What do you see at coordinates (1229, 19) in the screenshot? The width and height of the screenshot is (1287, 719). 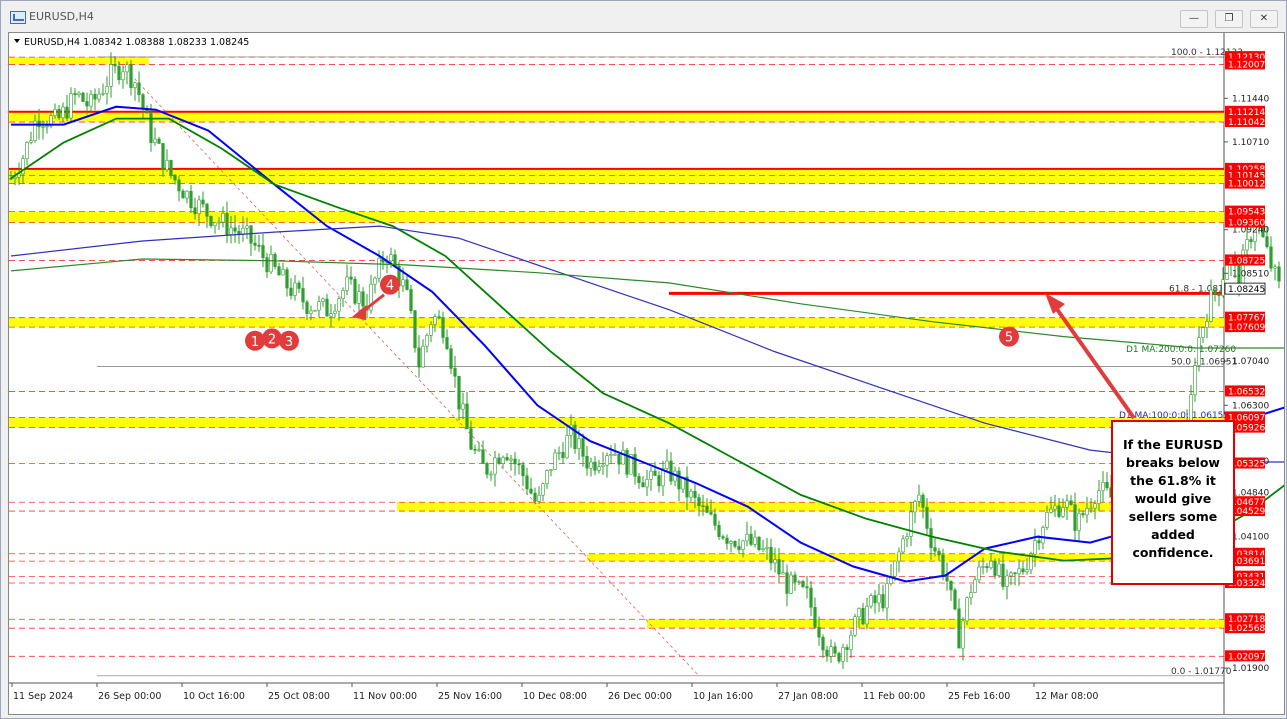 I see `restore-button: ❐` at bounding box center [1229, 19].